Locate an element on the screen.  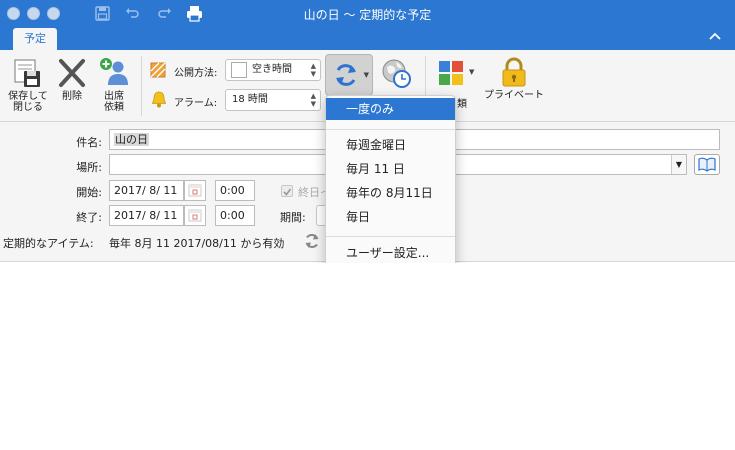
invite-attendees-button: 出席 依頼 is located at coordinates (114, 84).